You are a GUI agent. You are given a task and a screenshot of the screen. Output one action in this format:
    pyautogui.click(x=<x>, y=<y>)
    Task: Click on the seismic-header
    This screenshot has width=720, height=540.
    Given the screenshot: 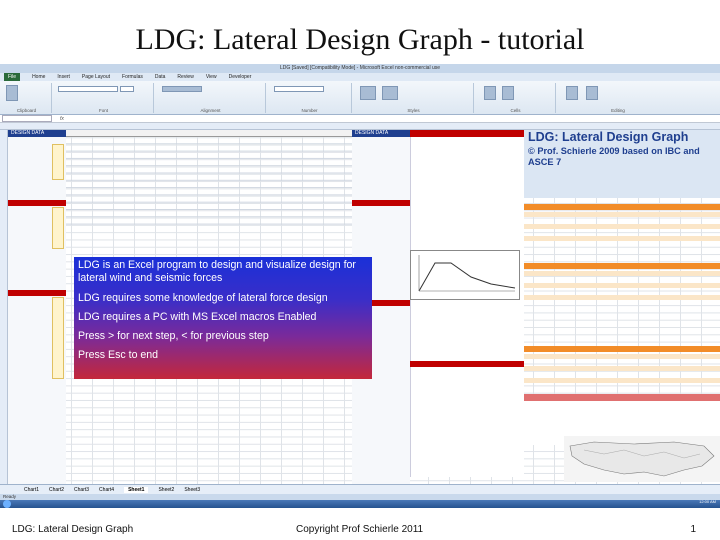 What is the action you would take?
    pyautogui.click(x=467, y=133)
    